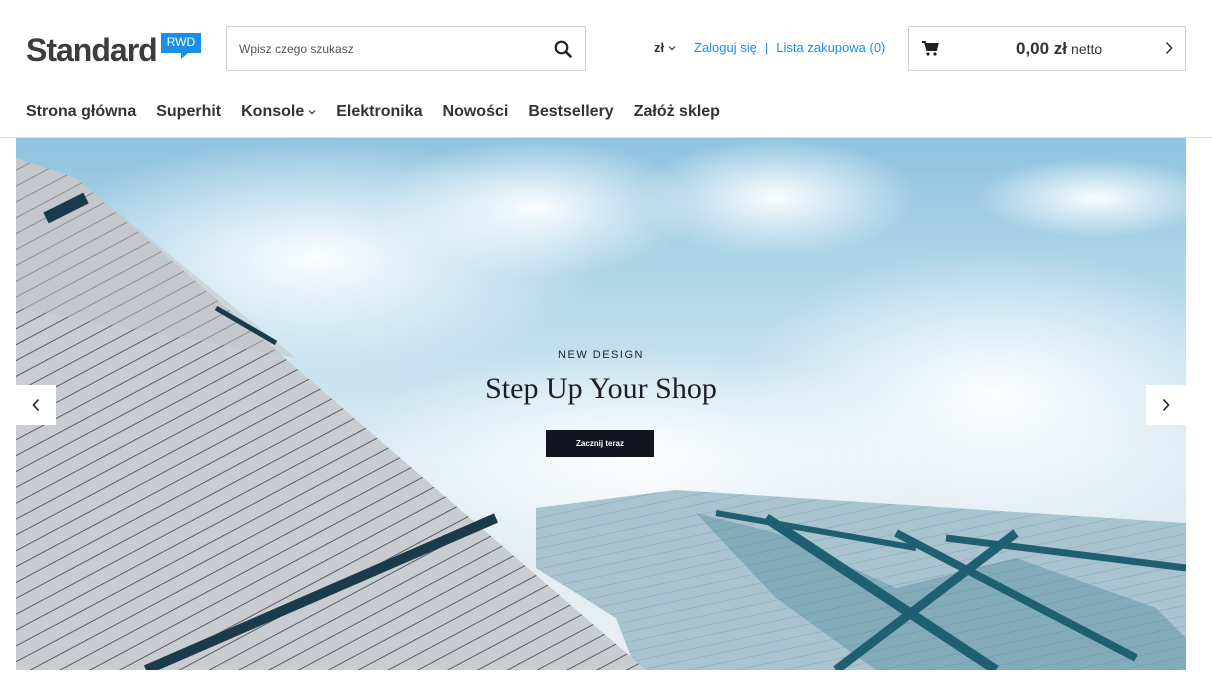 The width and height of the screenshot is (1212, 684). I want to click on cart-net-label: netto, so click(1087, 49).